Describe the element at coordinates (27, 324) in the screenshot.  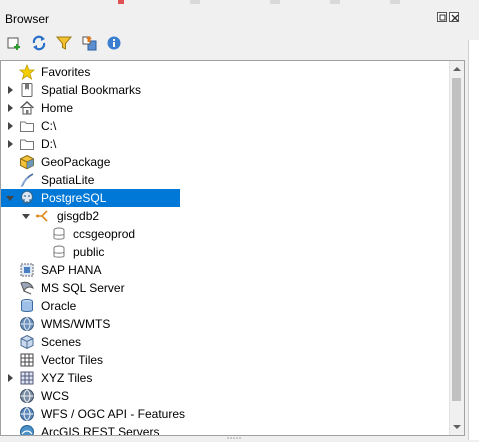
I see `wms-icon` at that location.